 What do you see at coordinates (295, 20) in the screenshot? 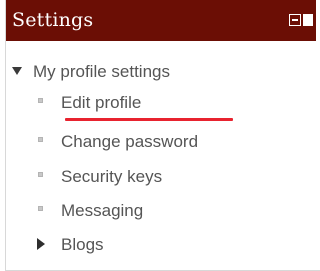
I see `minimize-box-icon` at bounding box center [295, 20].